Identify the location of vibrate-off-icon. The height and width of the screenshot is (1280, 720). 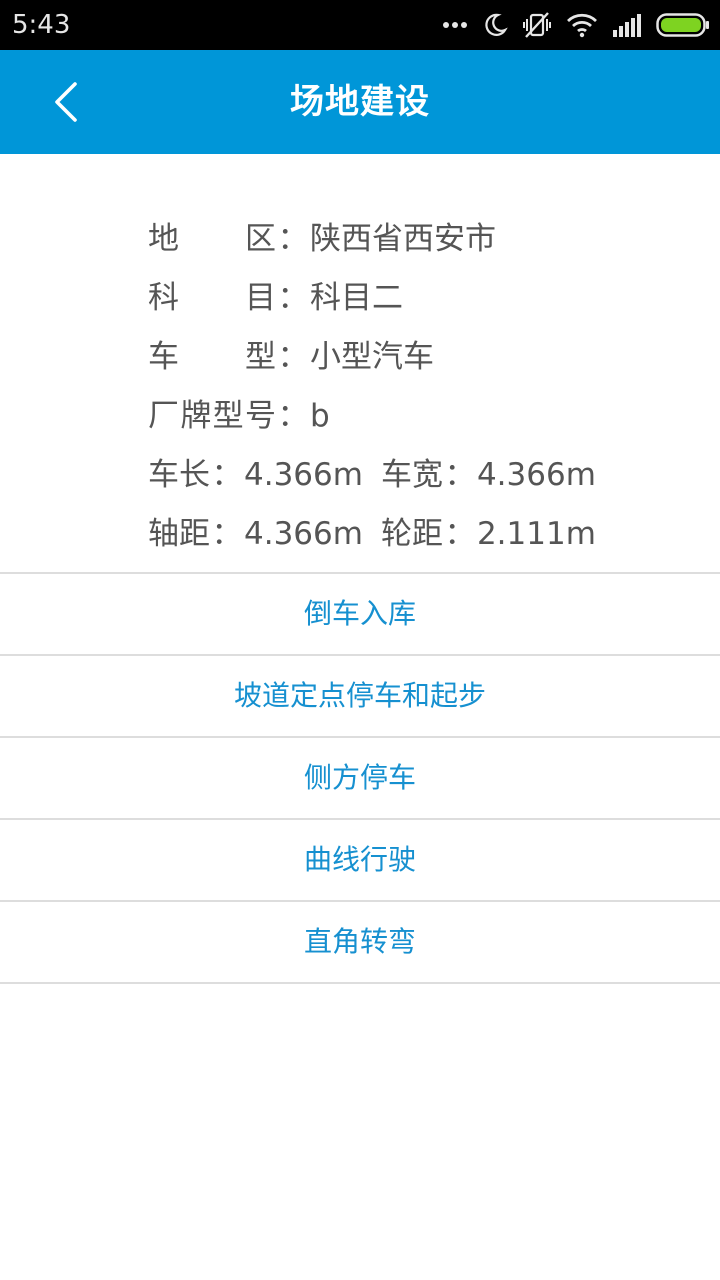
(537, 25).